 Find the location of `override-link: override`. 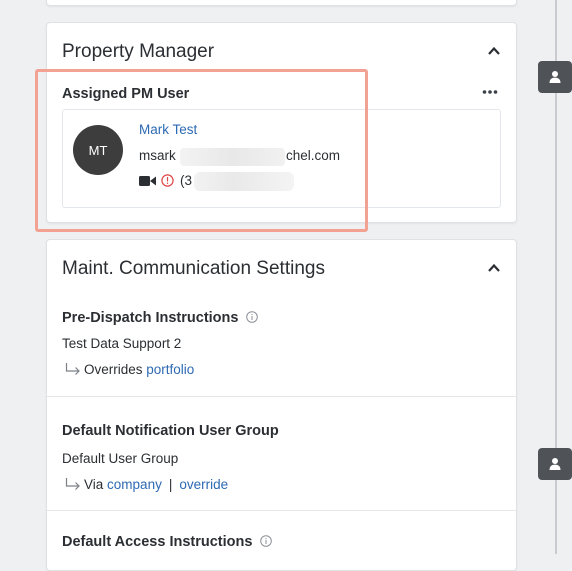

override-link: override is located at coordinates (203, 484).